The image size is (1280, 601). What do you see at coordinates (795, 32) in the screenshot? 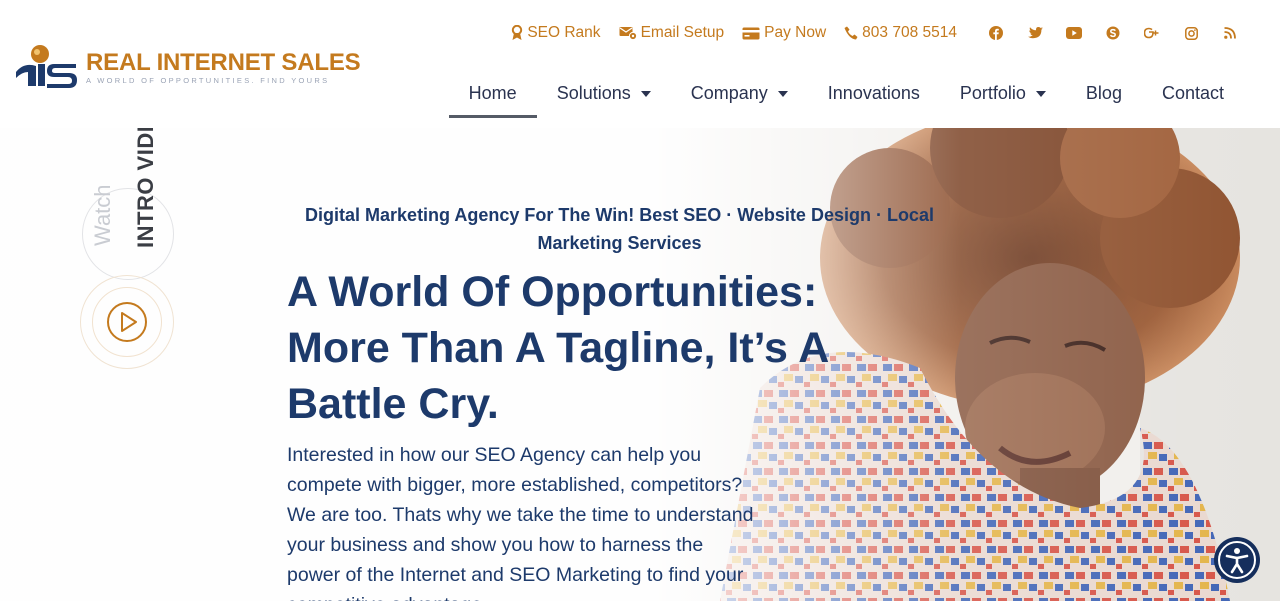
I see `pay-now-label: Pay Now` at bounding box center [795, 32].